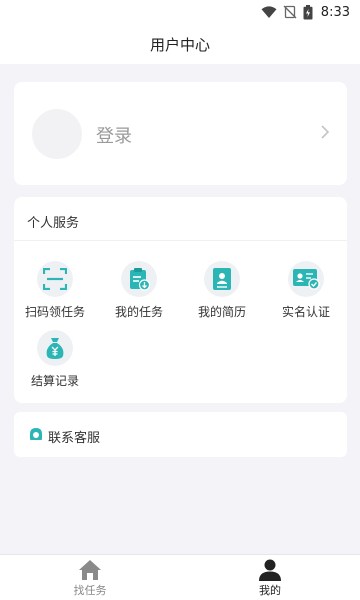  Describe the element at coordinates (54, 381) in the screenshot. I see `service-label: 结算记录` at that location.